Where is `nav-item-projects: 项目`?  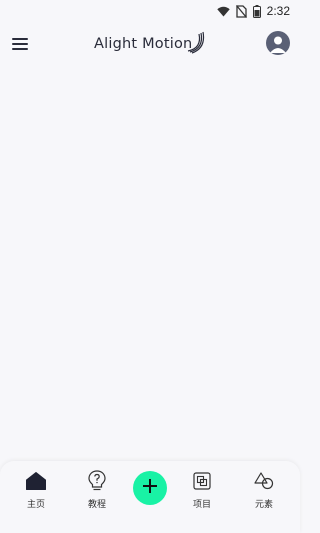
nav-item-projects: 项目 is located at coordinates (202, 489).